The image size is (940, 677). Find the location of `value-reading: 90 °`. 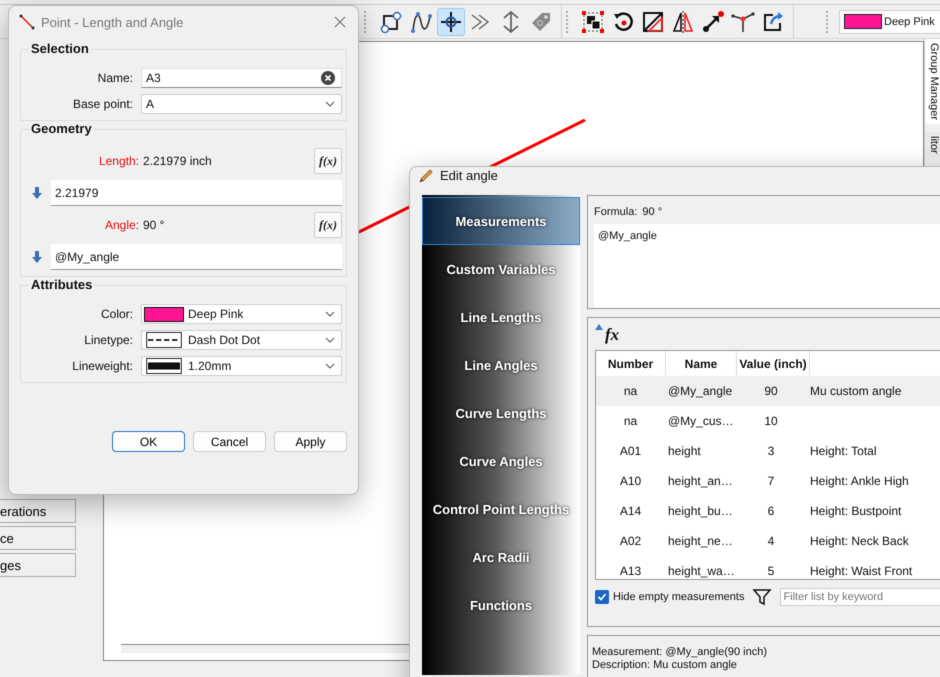

value-reading: 90 ° is located at coordinates (154, 225).